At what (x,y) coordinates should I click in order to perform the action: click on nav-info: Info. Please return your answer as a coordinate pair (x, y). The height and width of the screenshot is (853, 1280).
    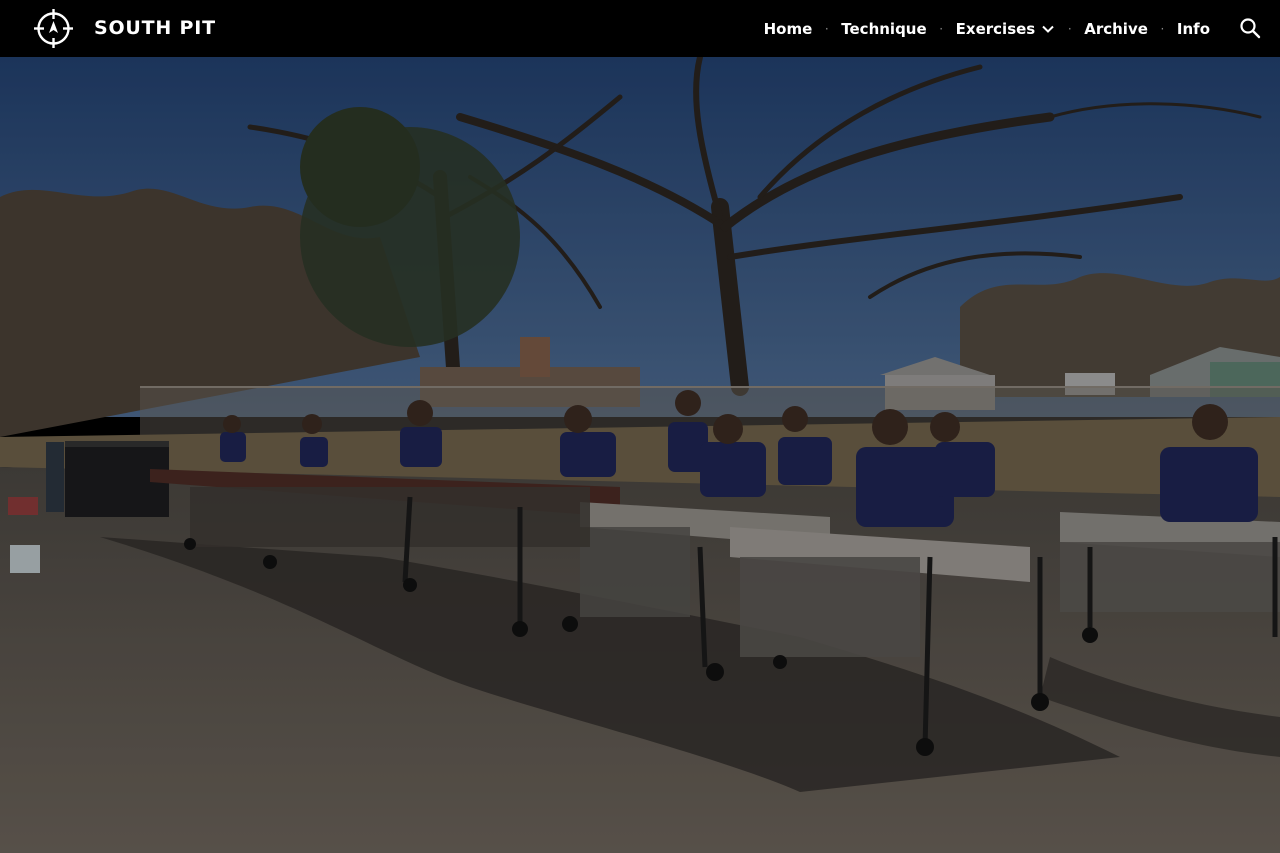
    Looking at the image, I should click on (1193, 29).